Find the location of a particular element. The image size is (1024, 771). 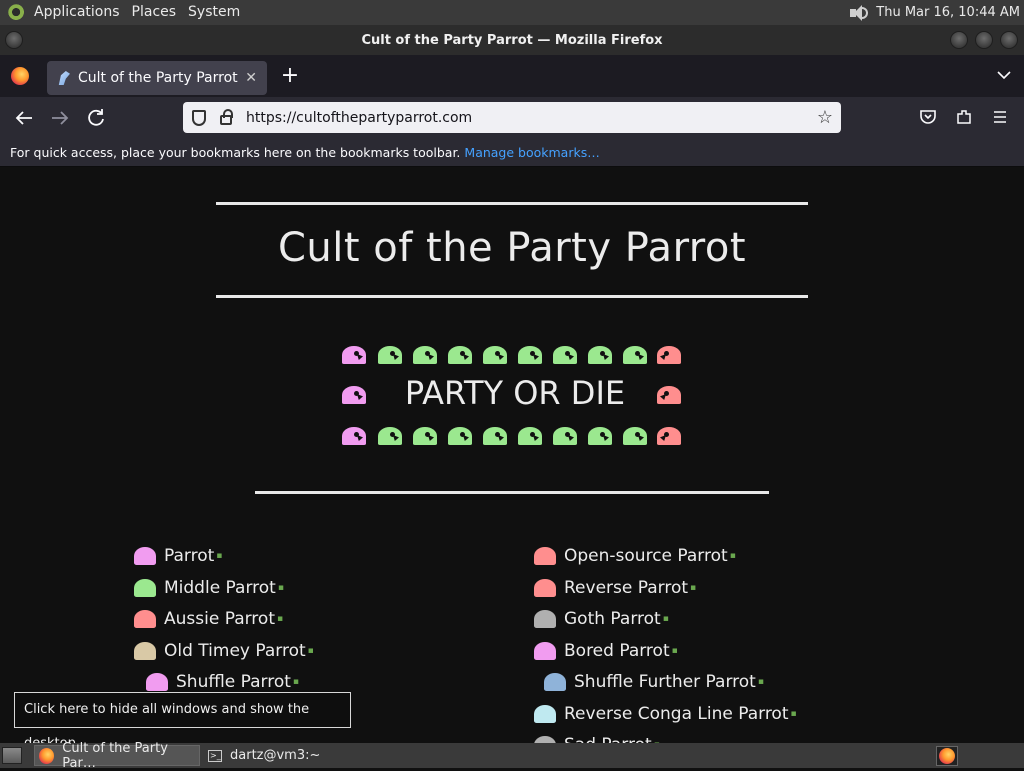

parrot-name: Old Timey Parrot is located at coordinates (235, 651).